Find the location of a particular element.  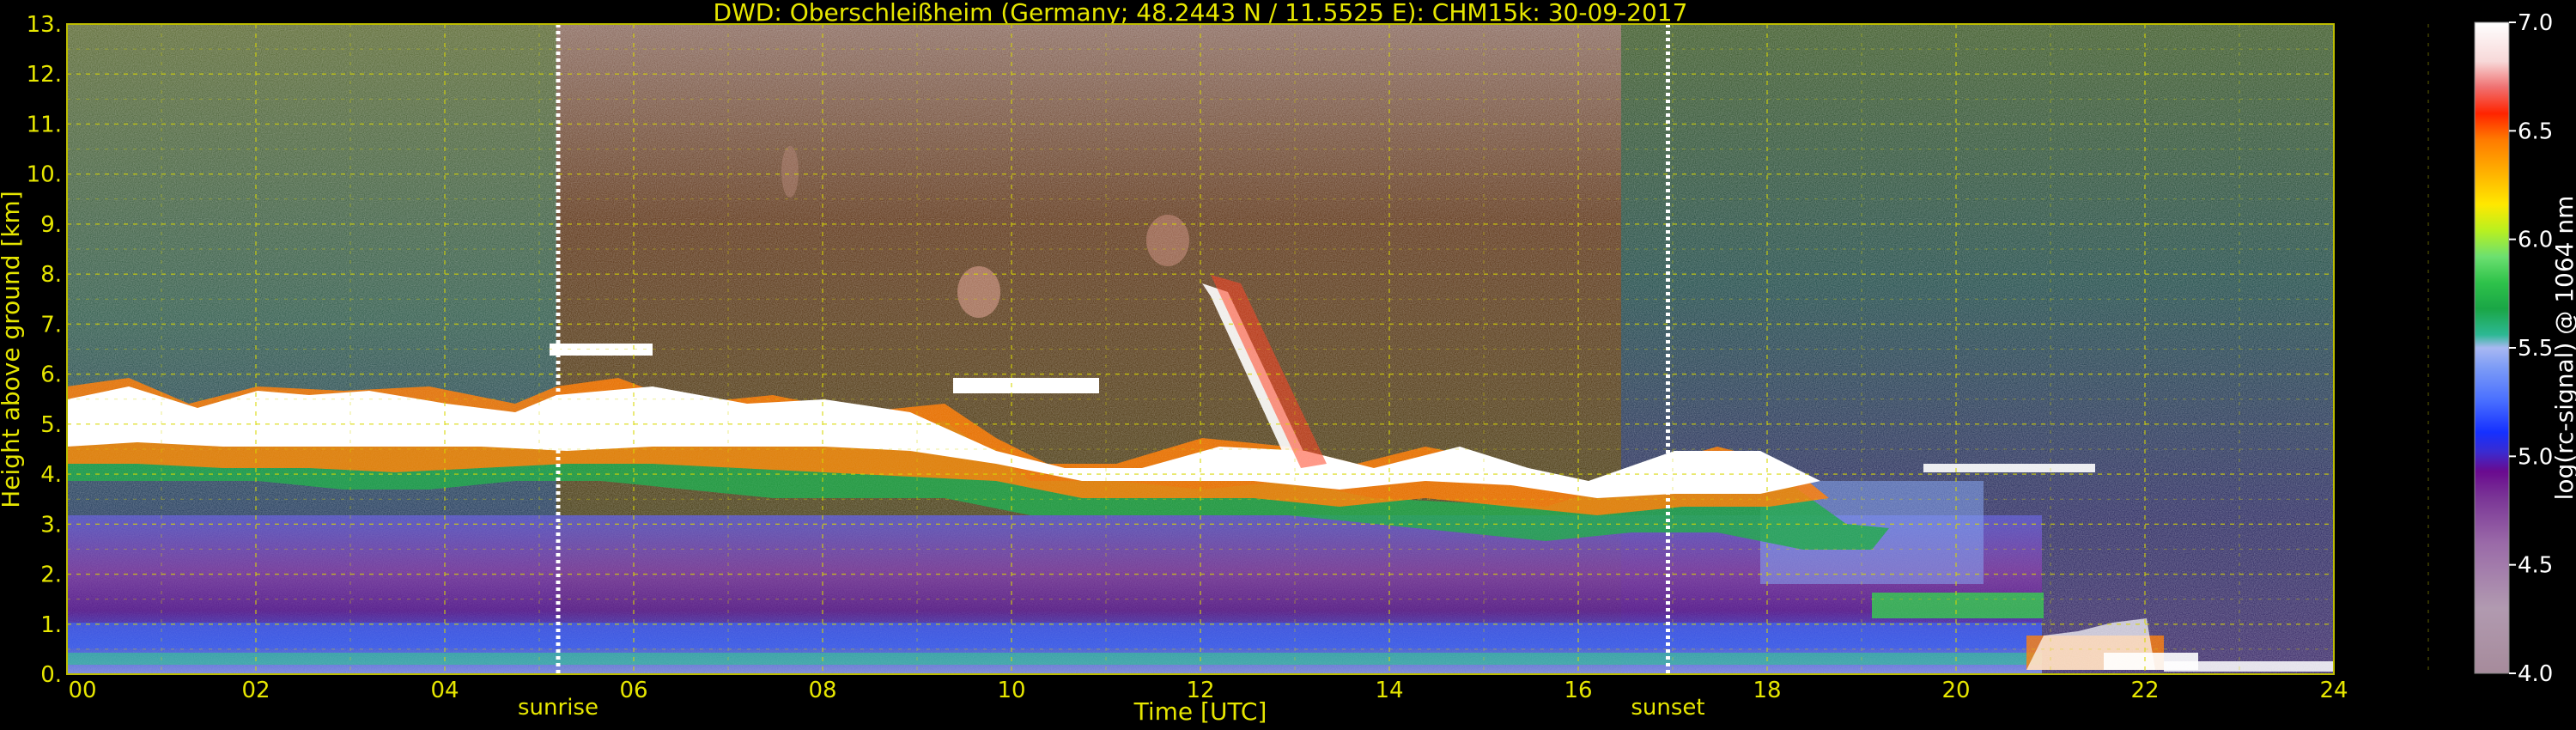

colorbar-tick-labels: 4.0 4.5 5.0 5.5 6.0 6.5 7.0 is located at coordinates (2531, 348).